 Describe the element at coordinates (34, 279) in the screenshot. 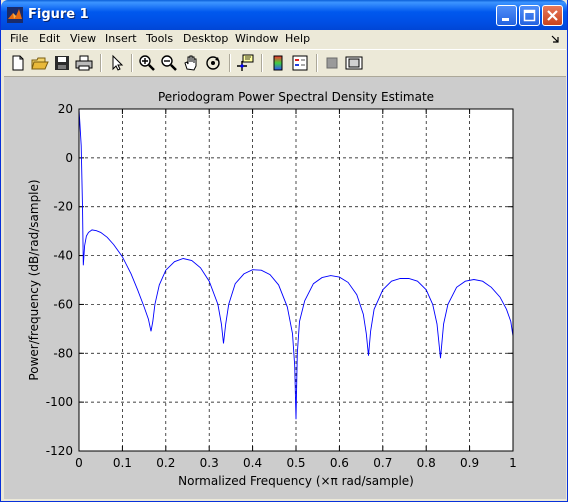

I see `y-axis-label: Power/frequency (dB/rad/sample)` at that location.